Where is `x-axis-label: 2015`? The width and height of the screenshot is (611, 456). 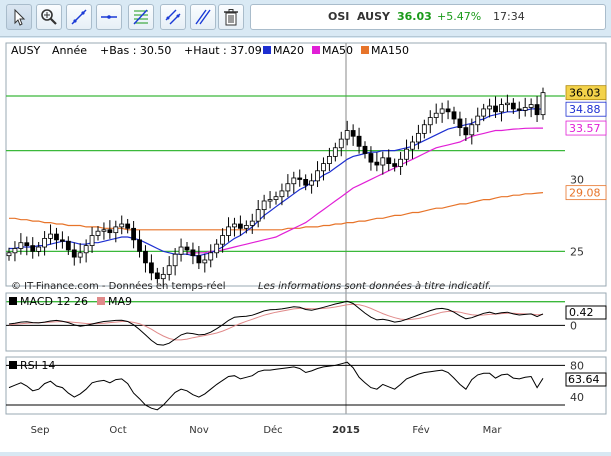
x-axis-label: 2015 is located at coordinates (346, 430).